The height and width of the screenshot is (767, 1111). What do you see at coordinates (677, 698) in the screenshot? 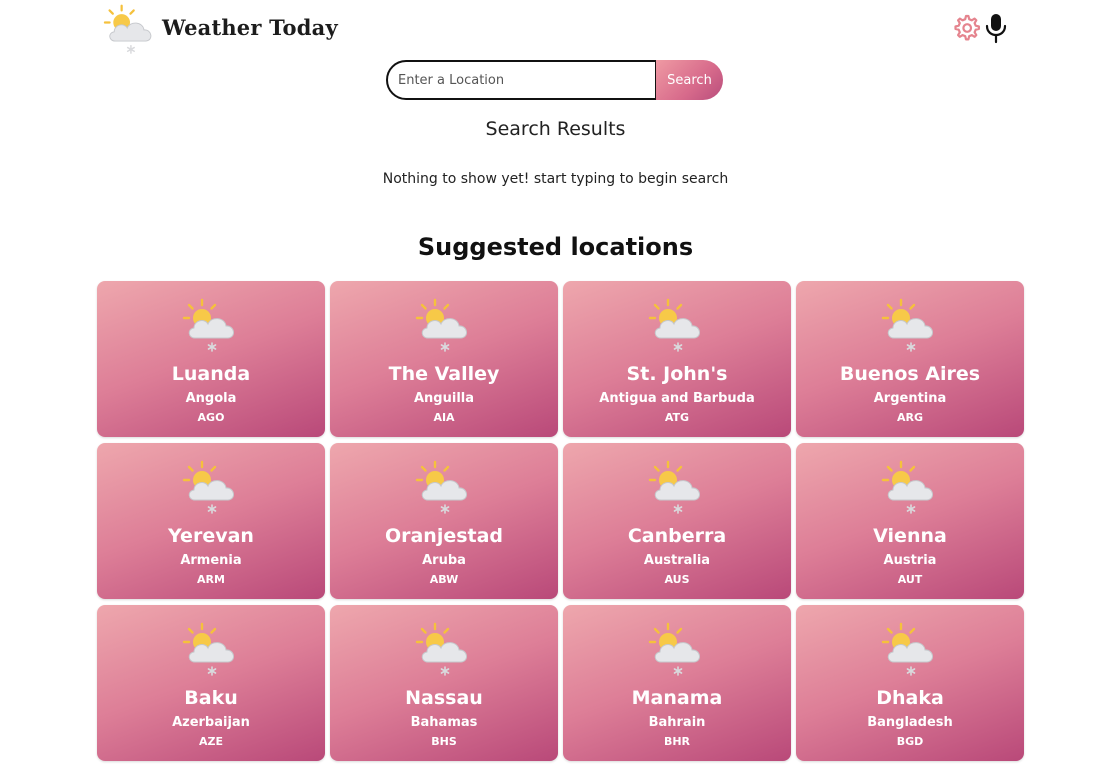
I see `card-city: Manama` at bounding box center [677, 698].